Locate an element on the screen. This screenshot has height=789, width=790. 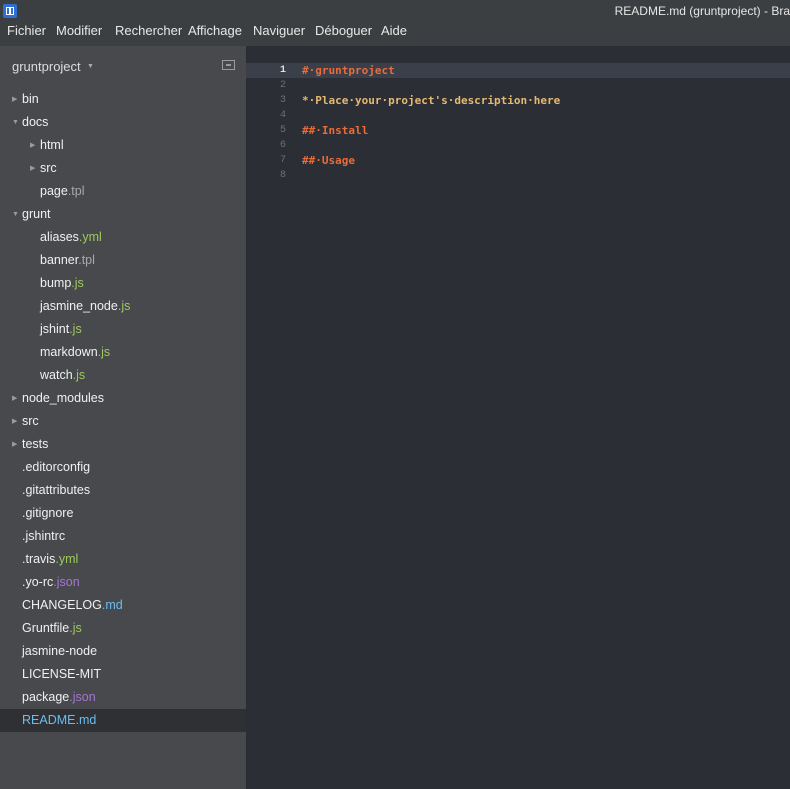
line-number: 3 is located at coordinates (282, 100).